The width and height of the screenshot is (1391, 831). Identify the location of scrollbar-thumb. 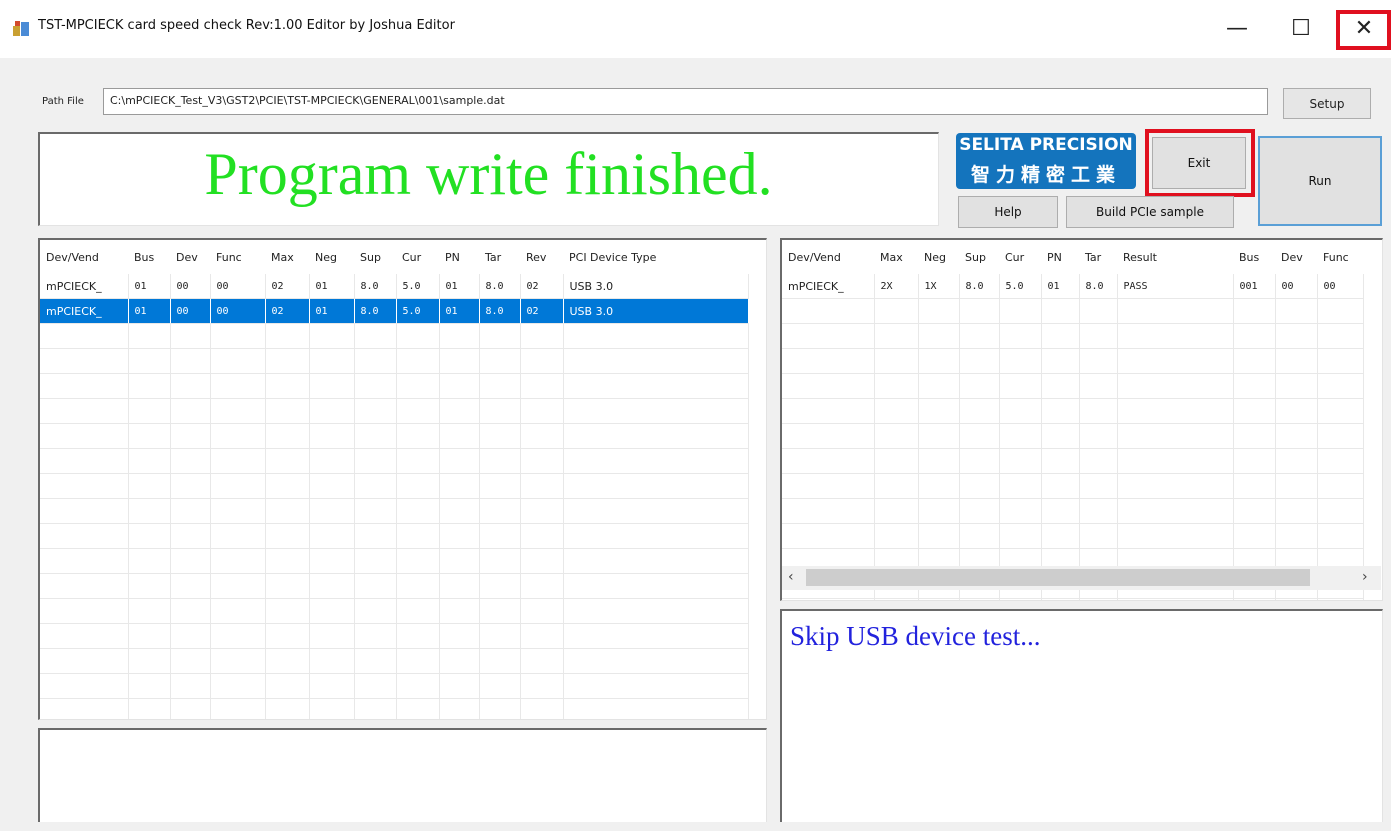
(1058, 577).